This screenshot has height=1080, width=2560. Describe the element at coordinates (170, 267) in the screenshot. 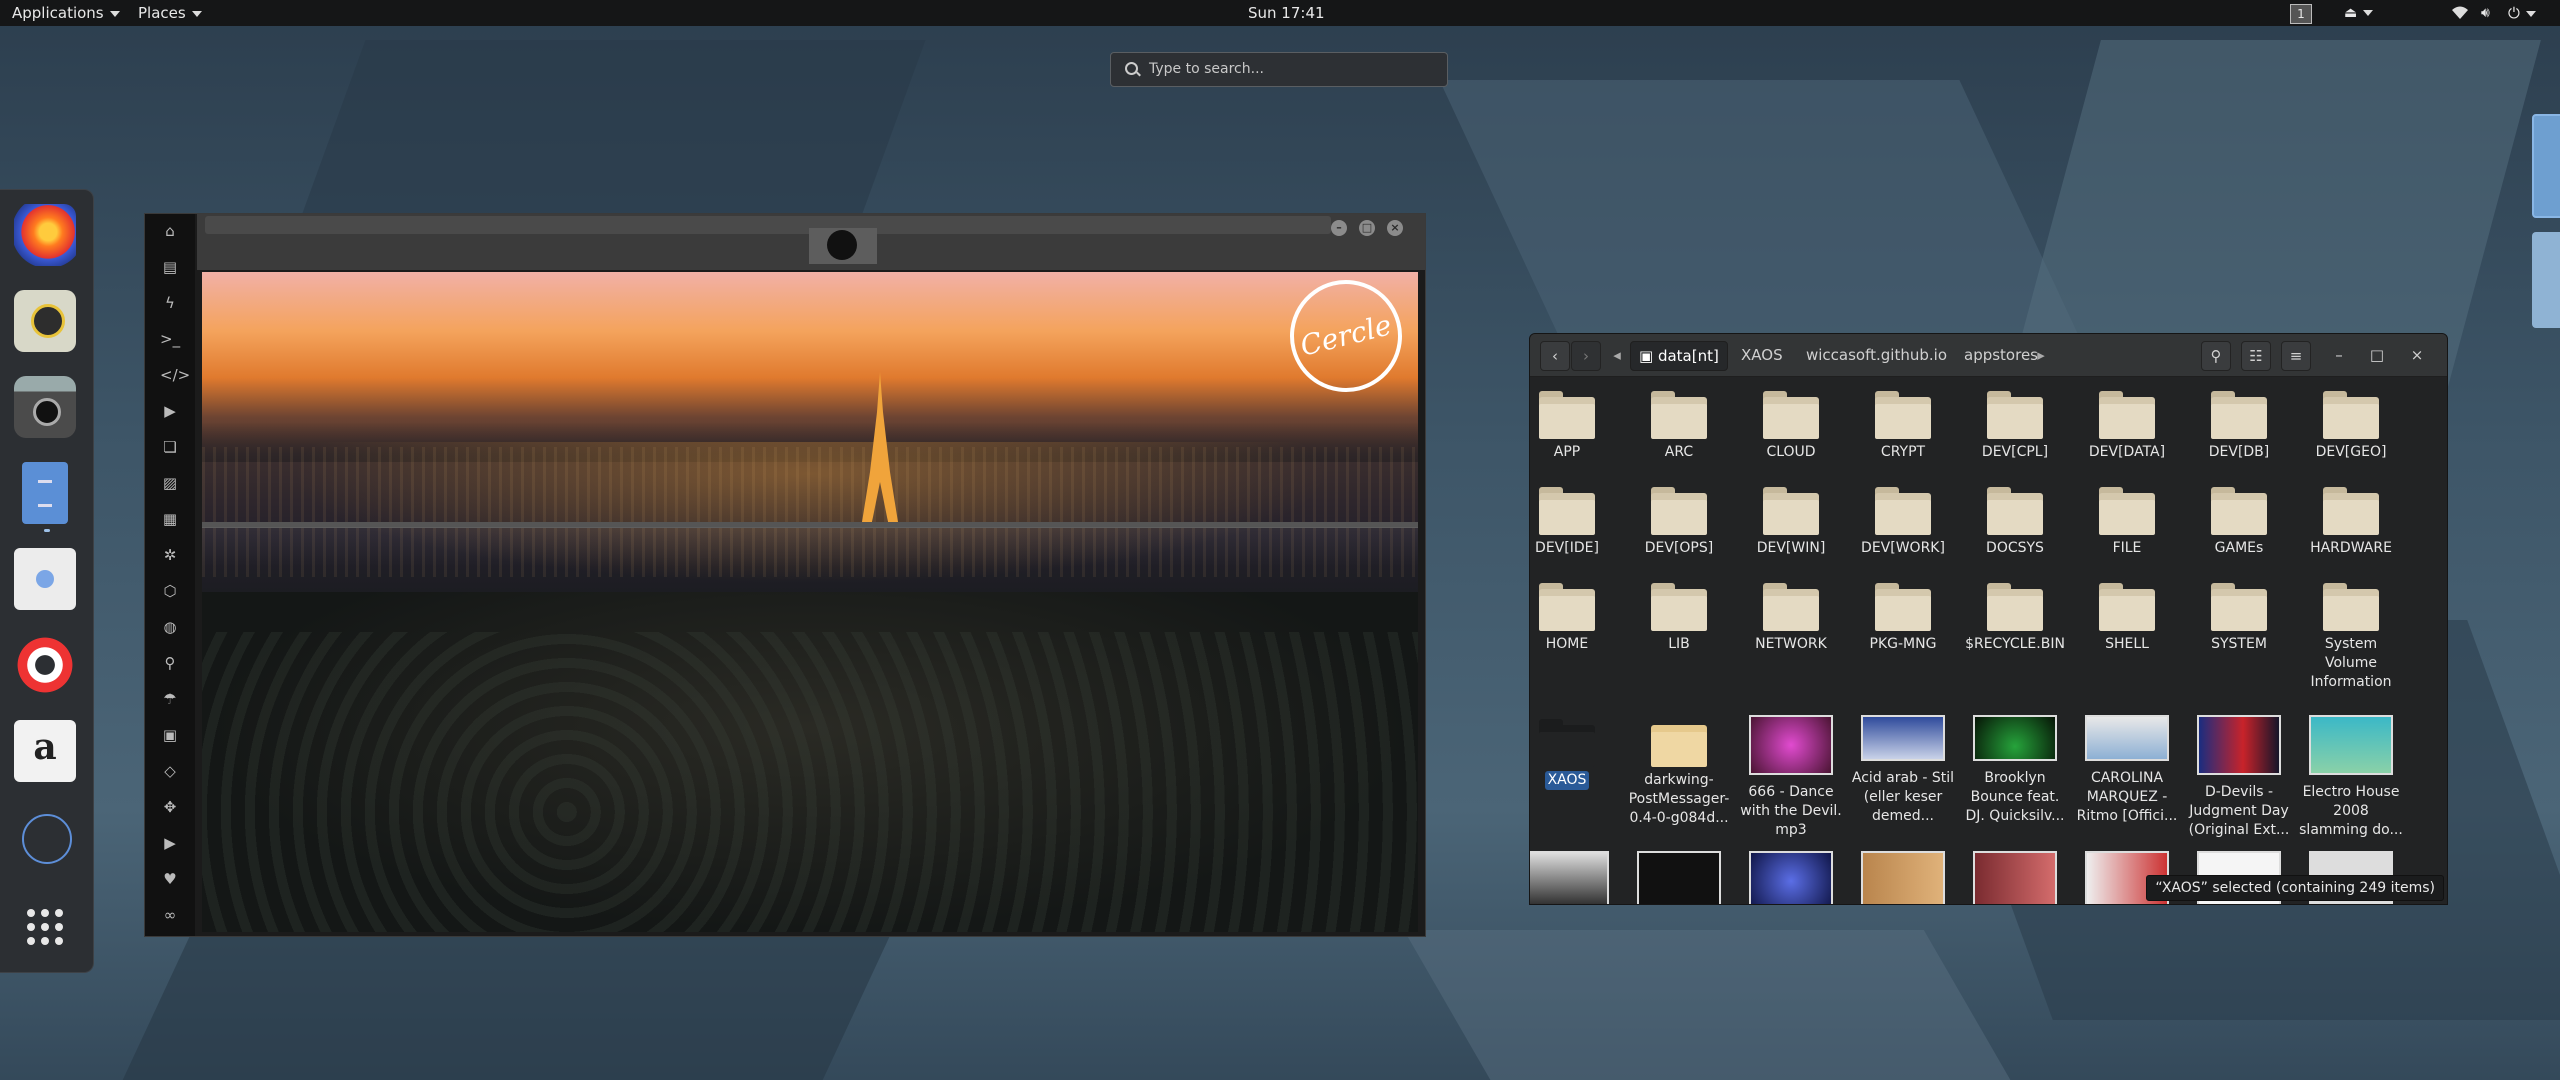

I see `document-icon: ▤` at that location.